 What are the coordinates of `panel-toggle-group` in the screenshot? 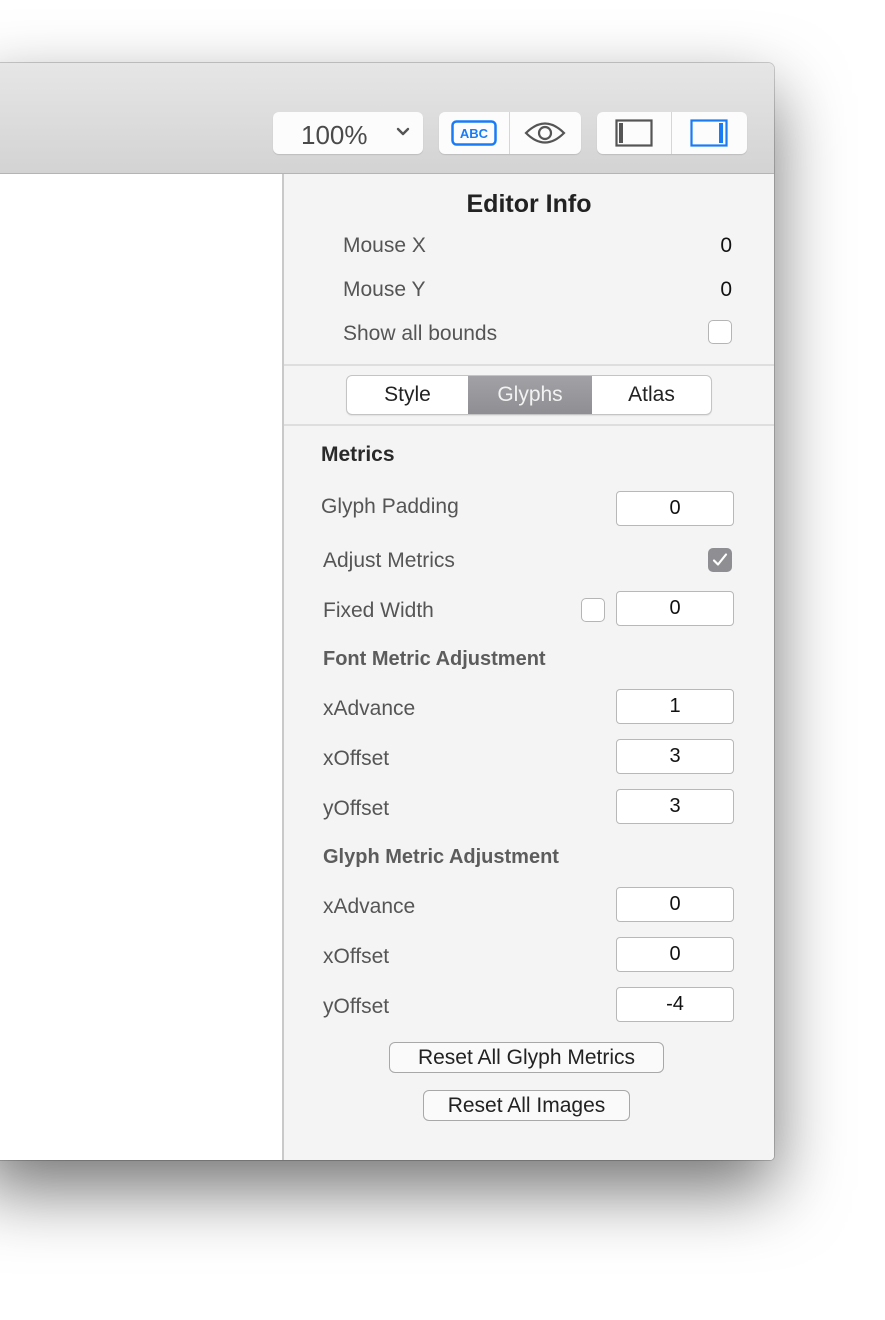 It's located at (672, 133).